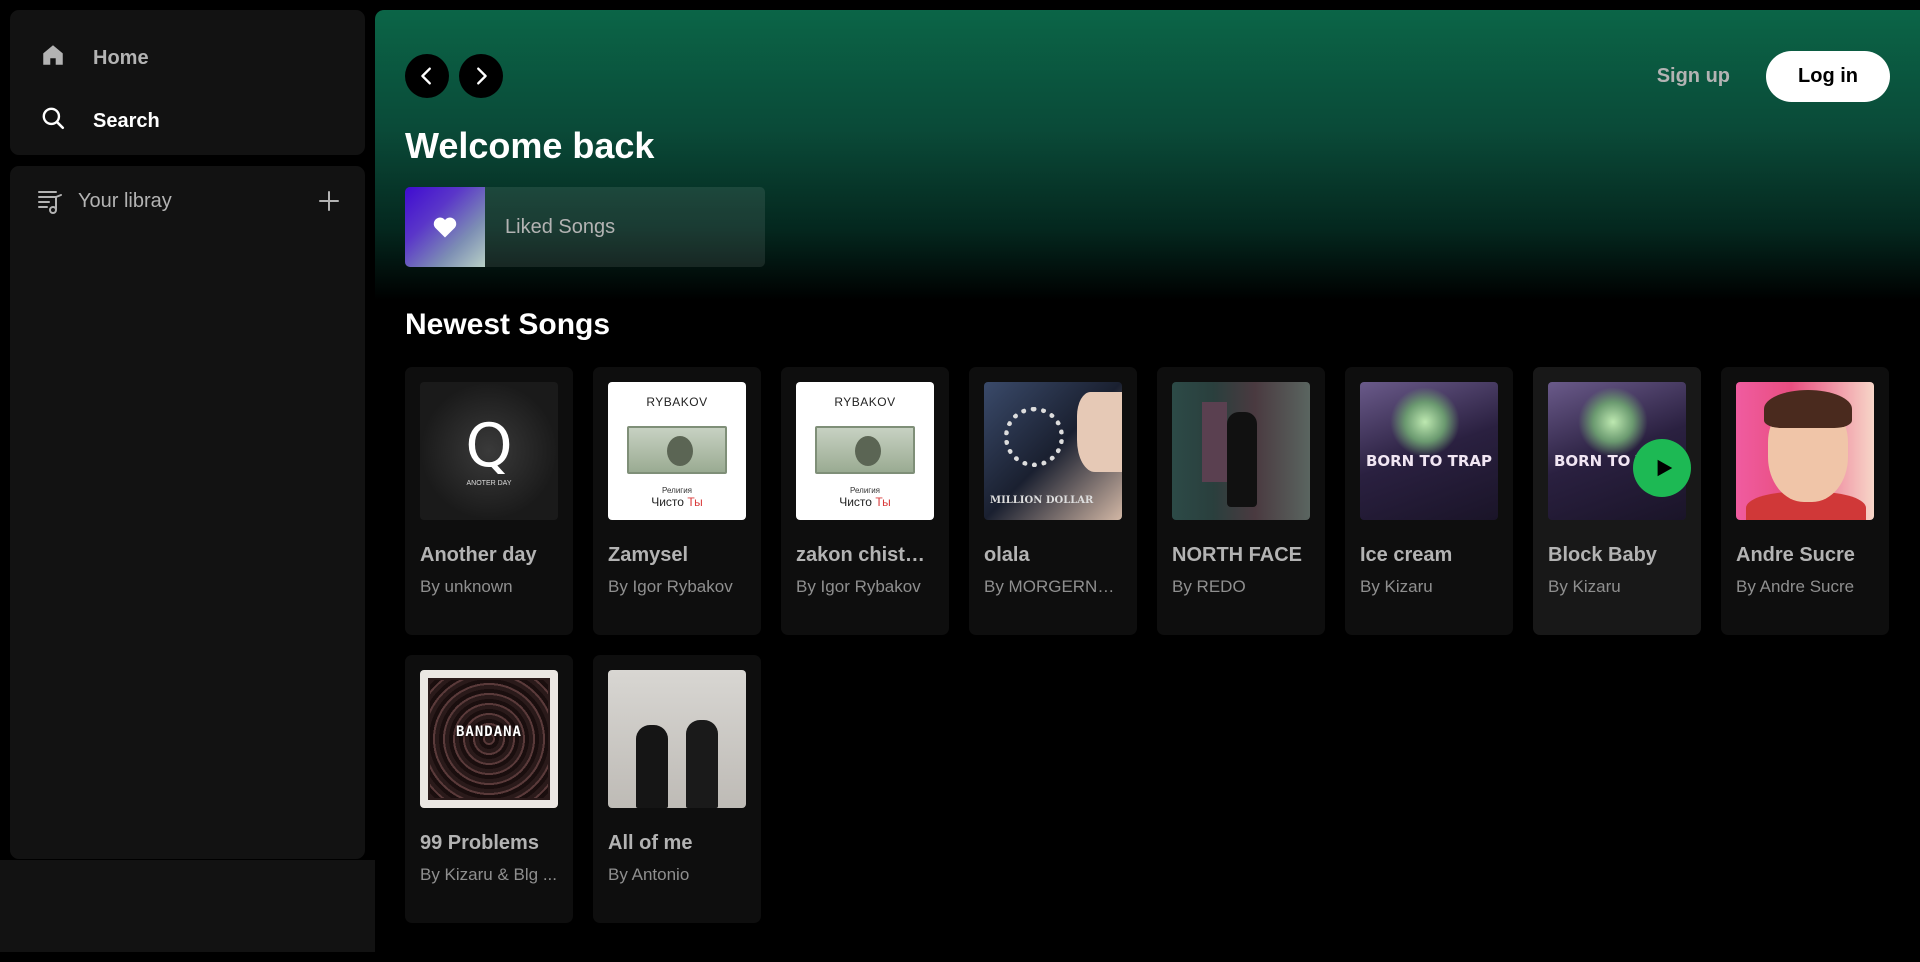  I want to click on album-art: MILLION DOLLAR, so click(1053, 451).